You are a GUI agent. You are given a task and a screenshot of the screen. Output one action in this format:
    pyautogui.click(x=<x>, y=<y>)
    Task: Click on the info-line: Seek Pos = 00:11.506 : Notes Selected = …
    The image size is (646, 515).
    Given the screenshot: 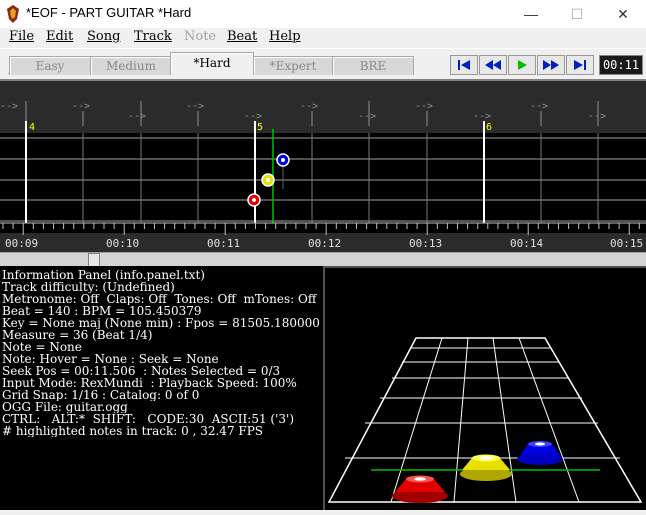 What is the action you would take?
    pyautogui.click(x=141, y=371)
    